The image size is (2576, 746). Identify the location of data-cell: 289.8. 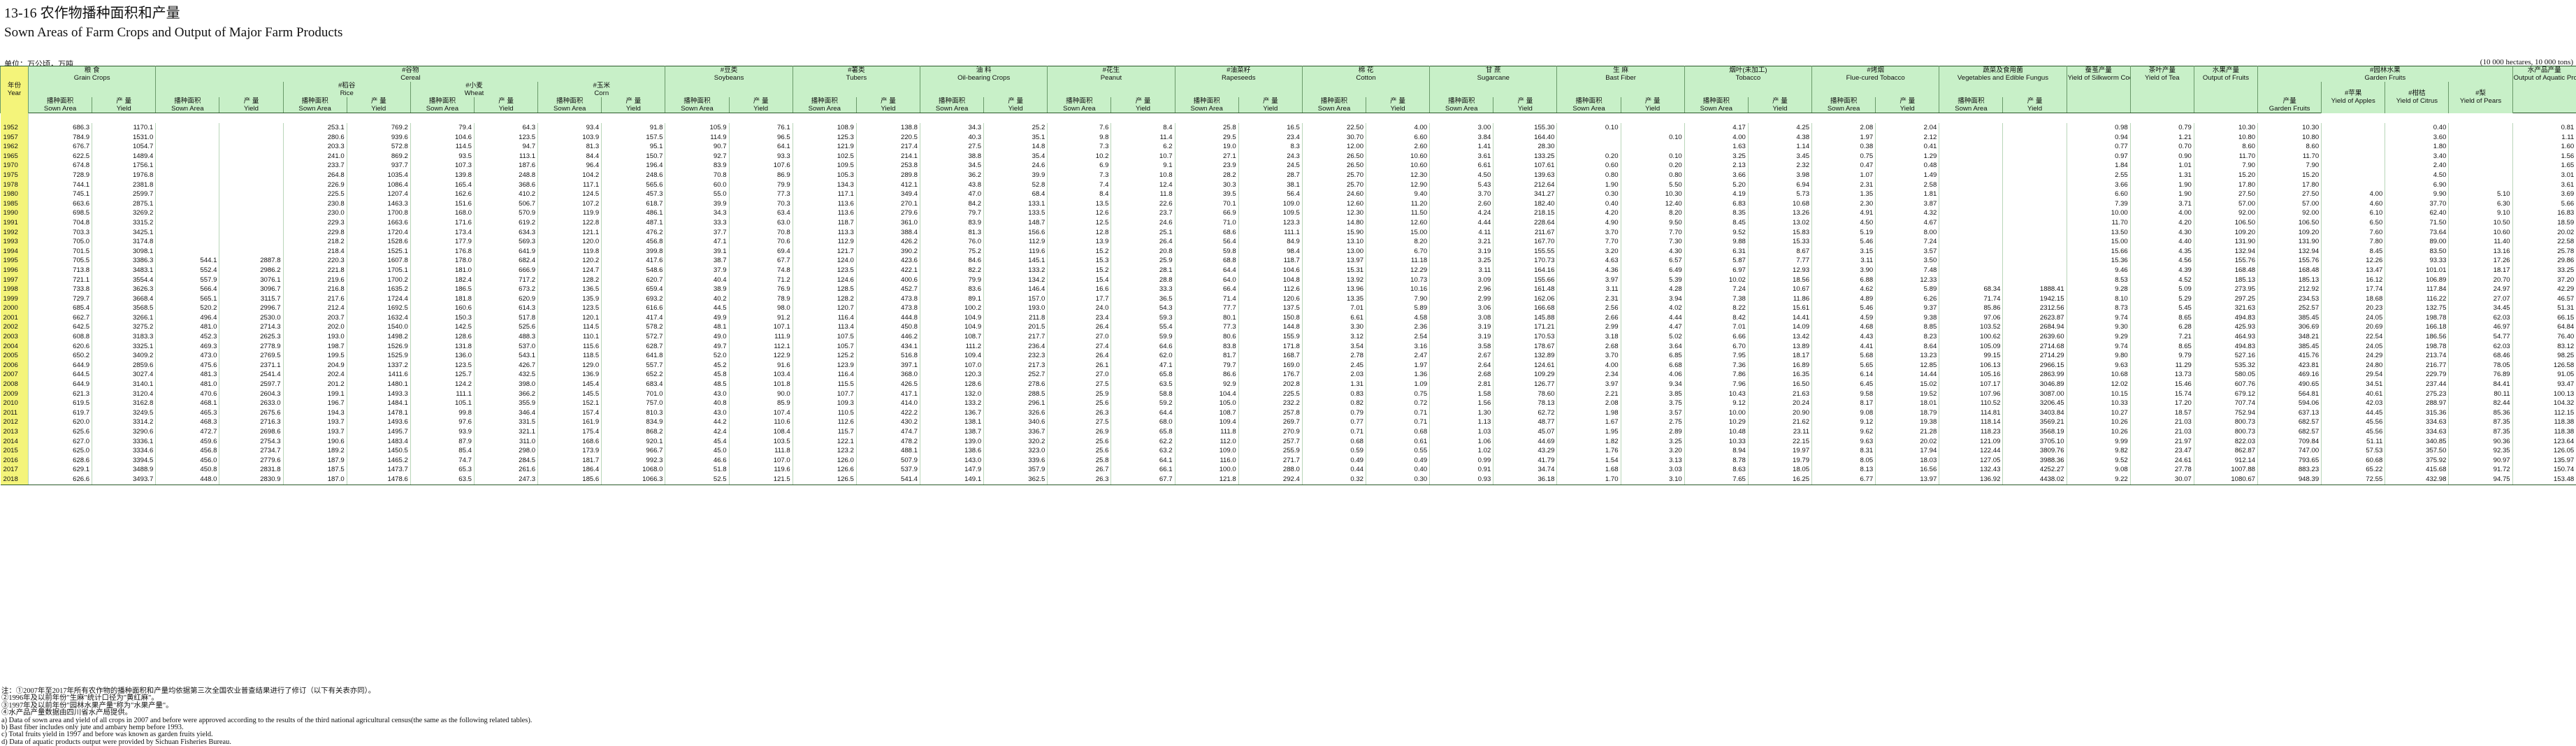
(888, 175).